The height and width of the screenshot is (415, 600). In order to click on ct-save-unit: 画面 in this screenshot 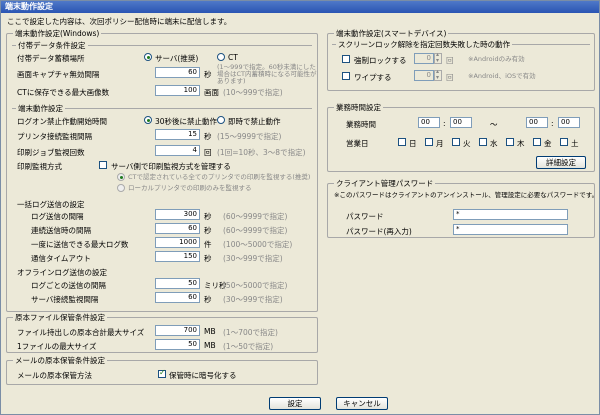, I will do `click(211, 92)`.